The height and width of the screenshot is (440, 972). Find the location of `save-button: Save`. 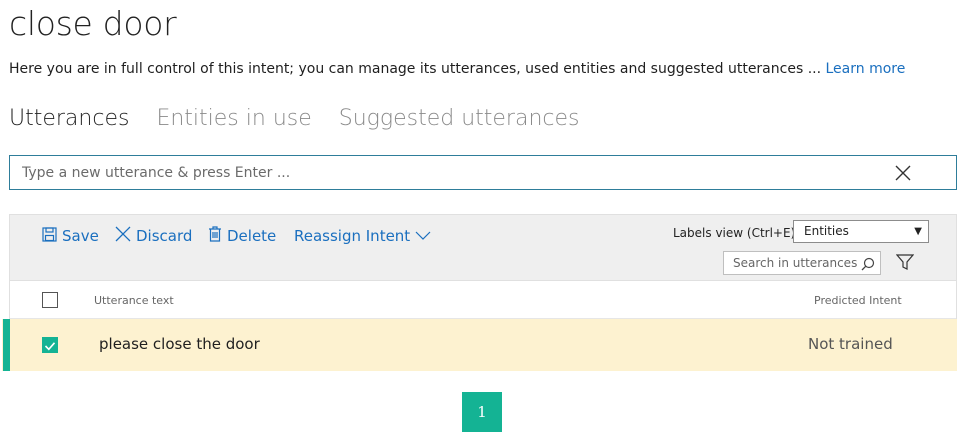

save-button: Save is located at coordinates (70, 236).